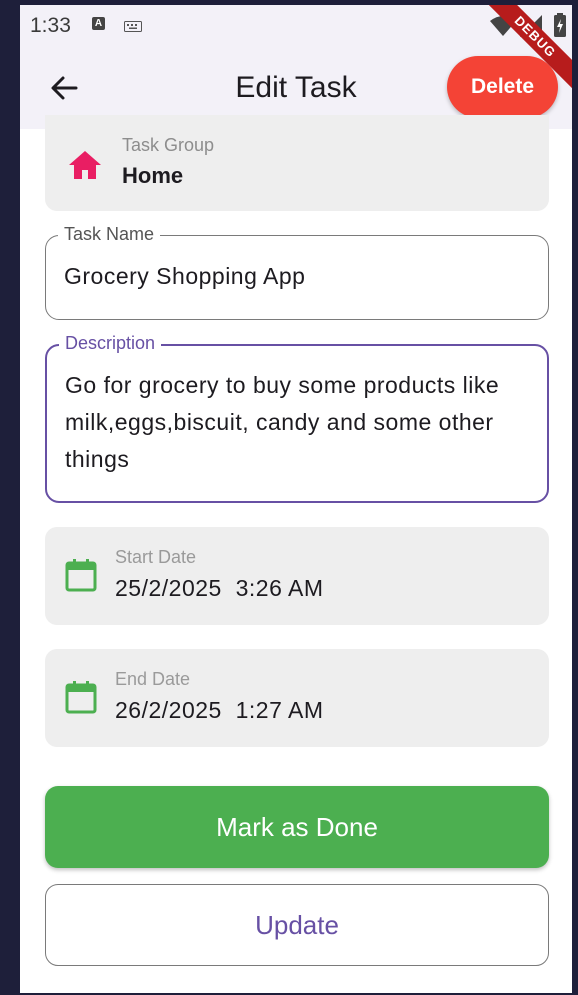  Describe the element at coordinates (296, 26) in the screenshot. I see `status-bar: 1:33 A` at that location.